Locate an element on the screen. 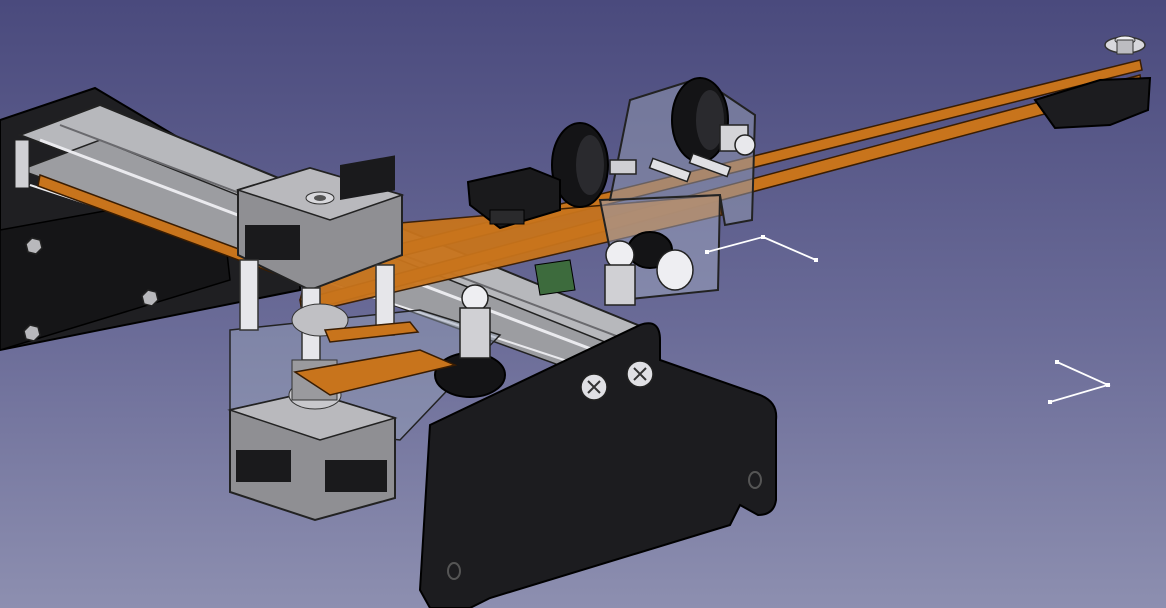  sketch-construction-line is located at coordinates (908, 319).